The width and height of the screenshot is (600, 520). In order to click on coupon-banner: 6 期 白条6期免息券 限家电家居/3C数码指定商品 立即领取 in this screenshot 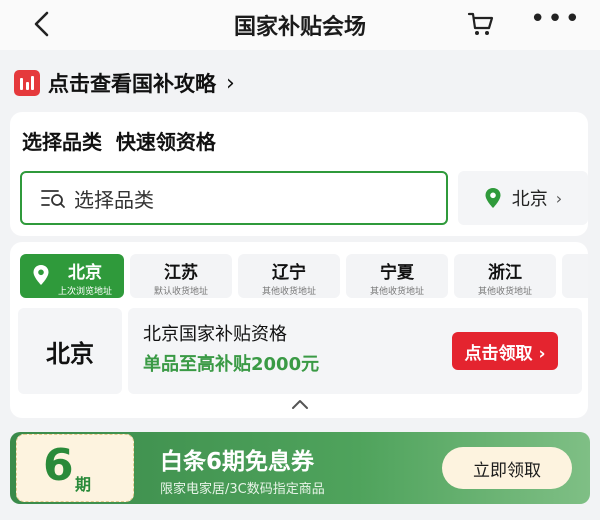, I will do `click(300, 468)`.